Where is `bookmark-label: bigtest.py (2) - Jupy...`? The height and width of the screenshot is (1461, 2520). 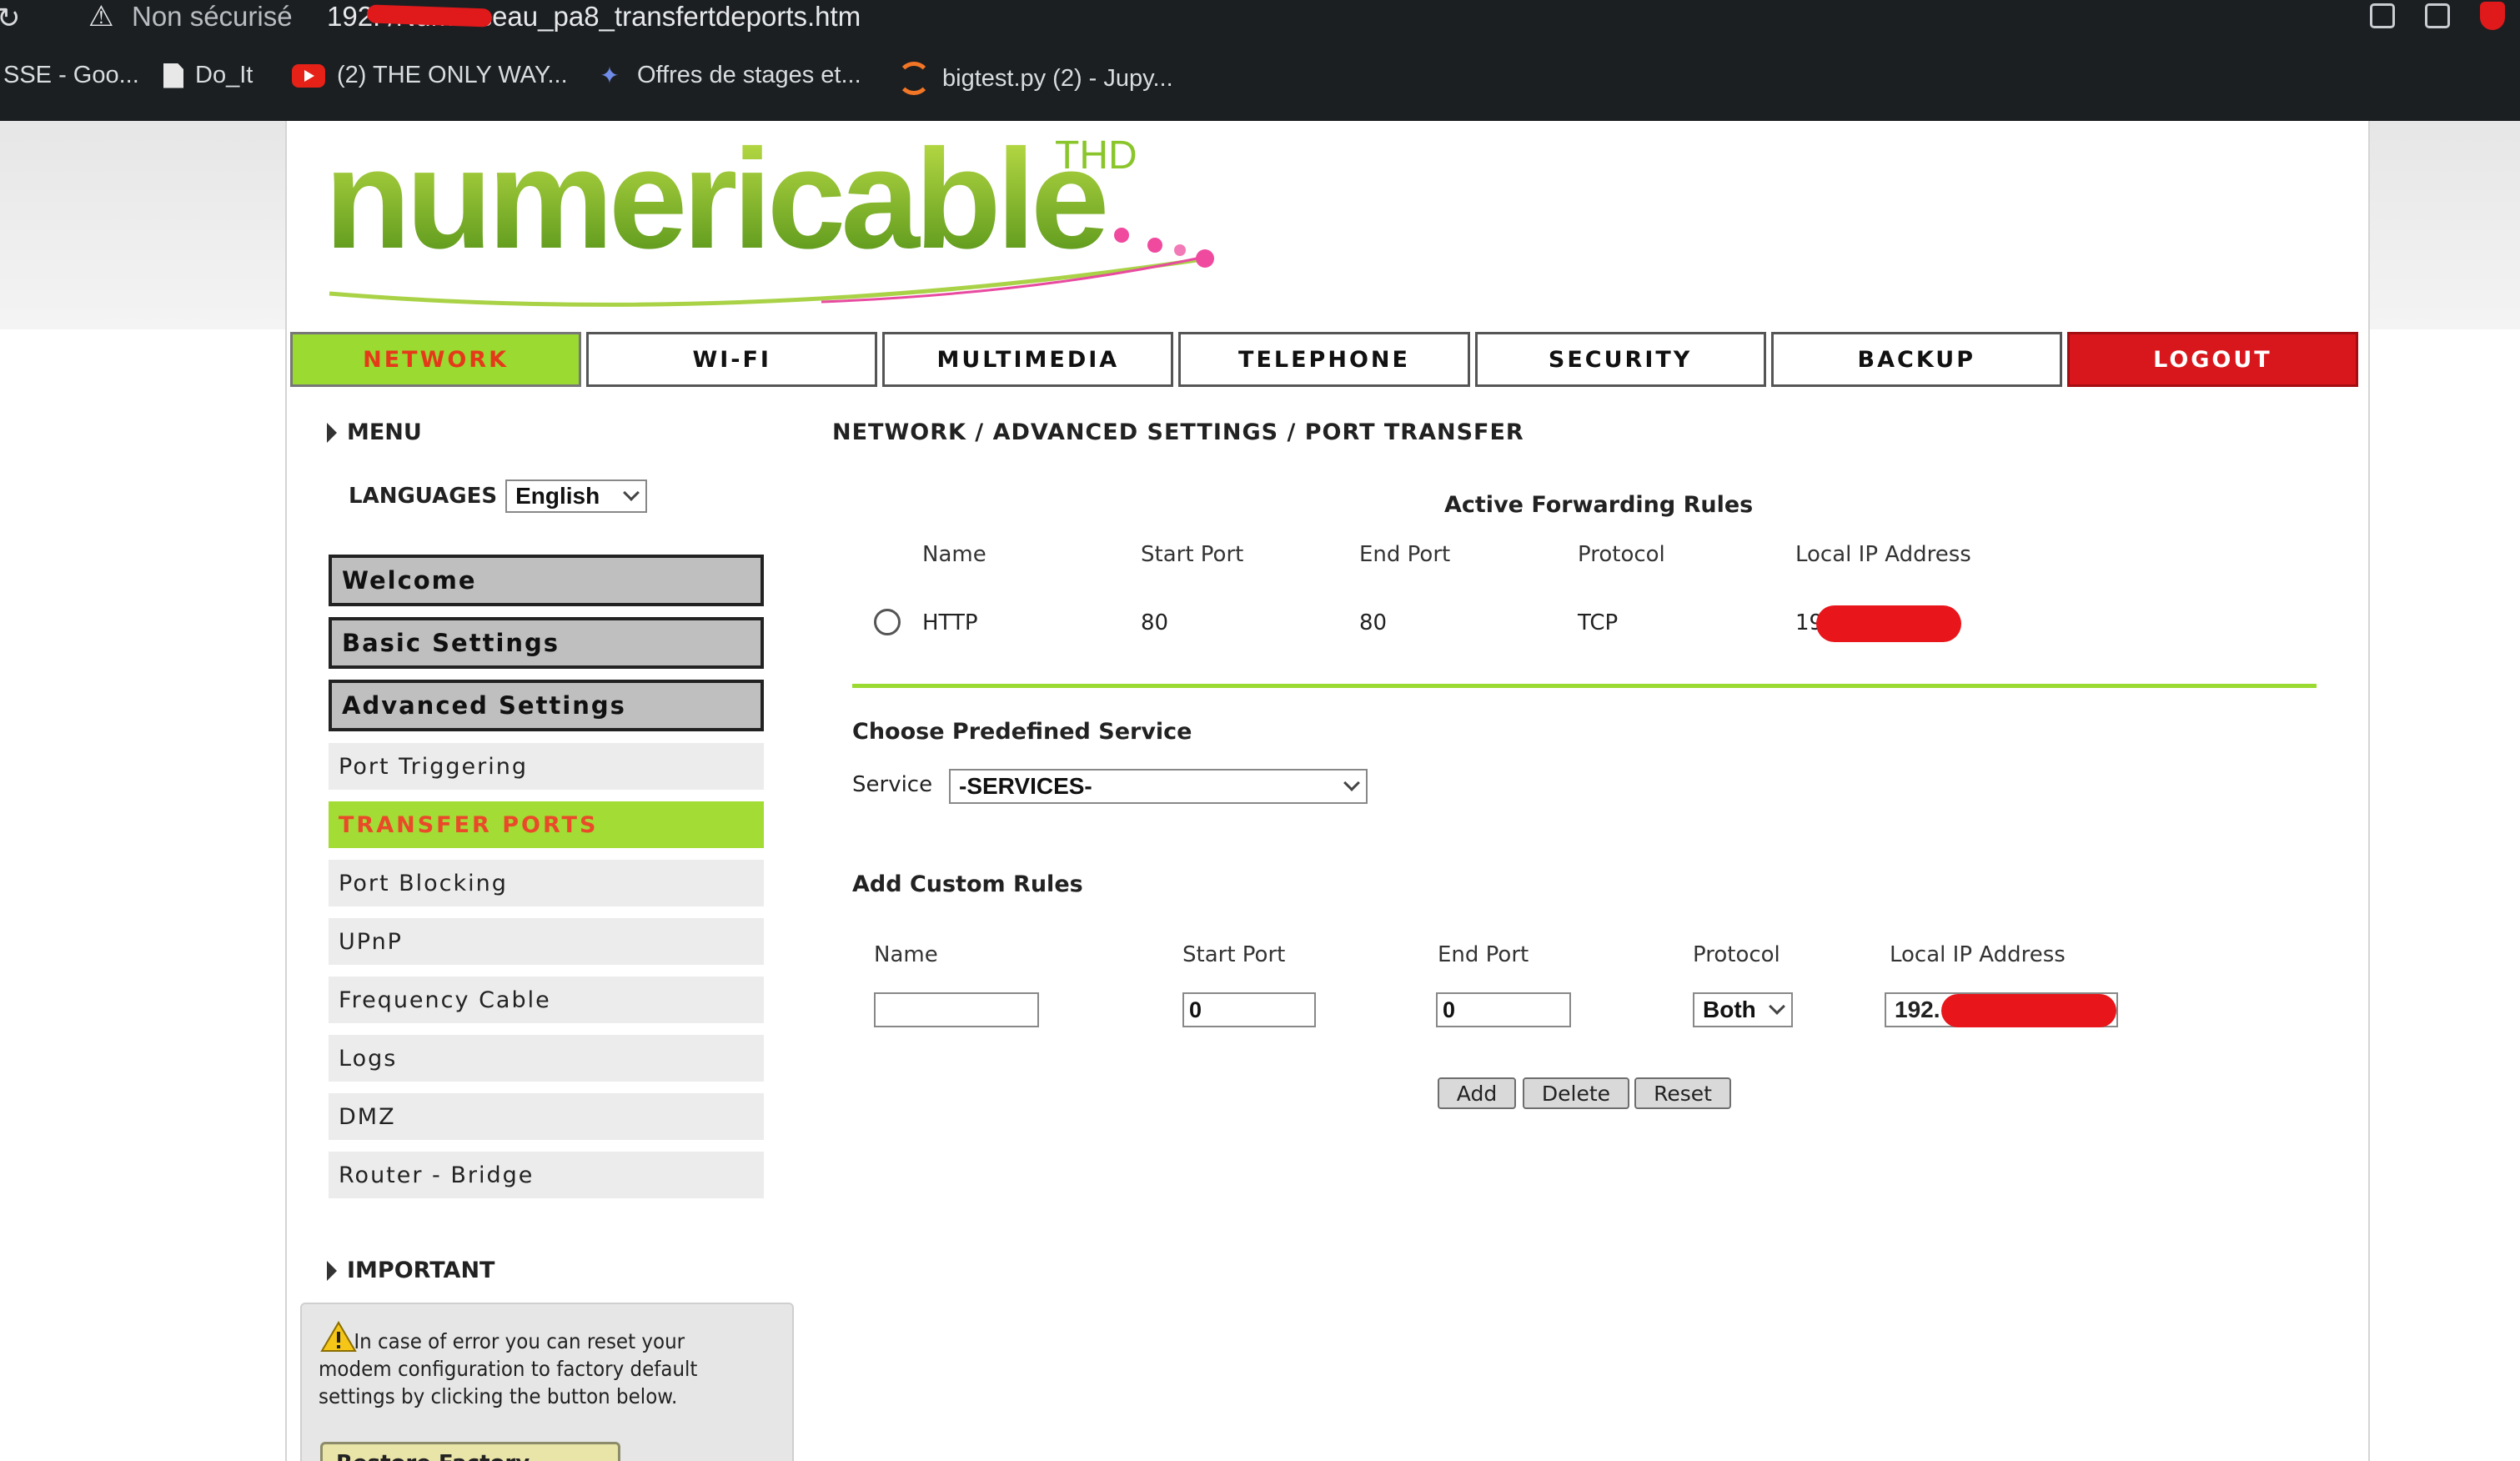
bookmark-label: bigtest.py (2) - Jupy... is located at coordinates (1057, 78).